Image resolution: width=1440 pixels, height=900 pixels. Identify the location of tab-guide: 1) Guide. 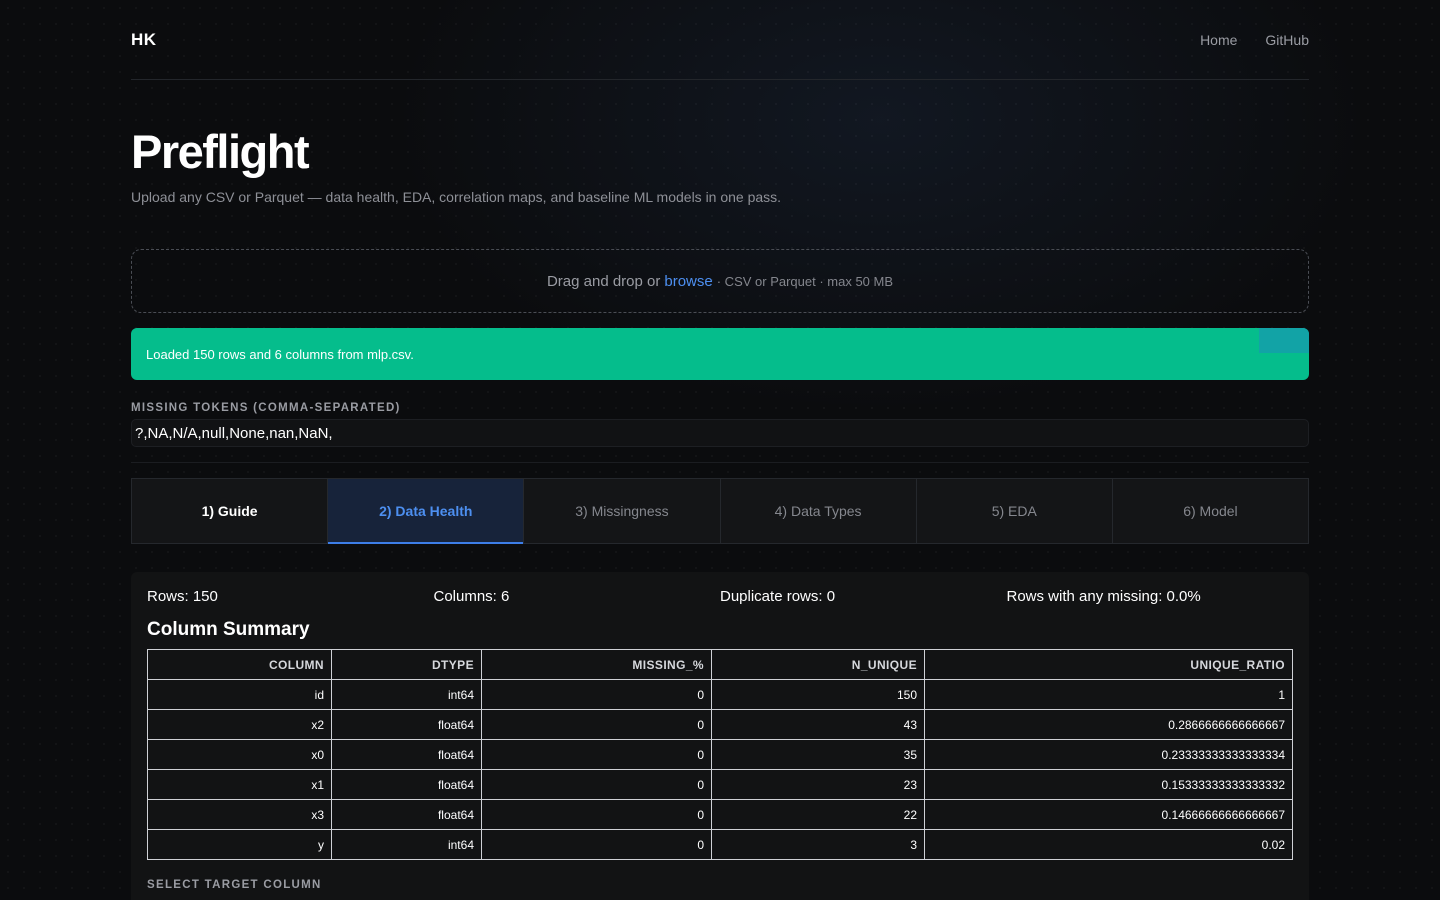
(230, 511).